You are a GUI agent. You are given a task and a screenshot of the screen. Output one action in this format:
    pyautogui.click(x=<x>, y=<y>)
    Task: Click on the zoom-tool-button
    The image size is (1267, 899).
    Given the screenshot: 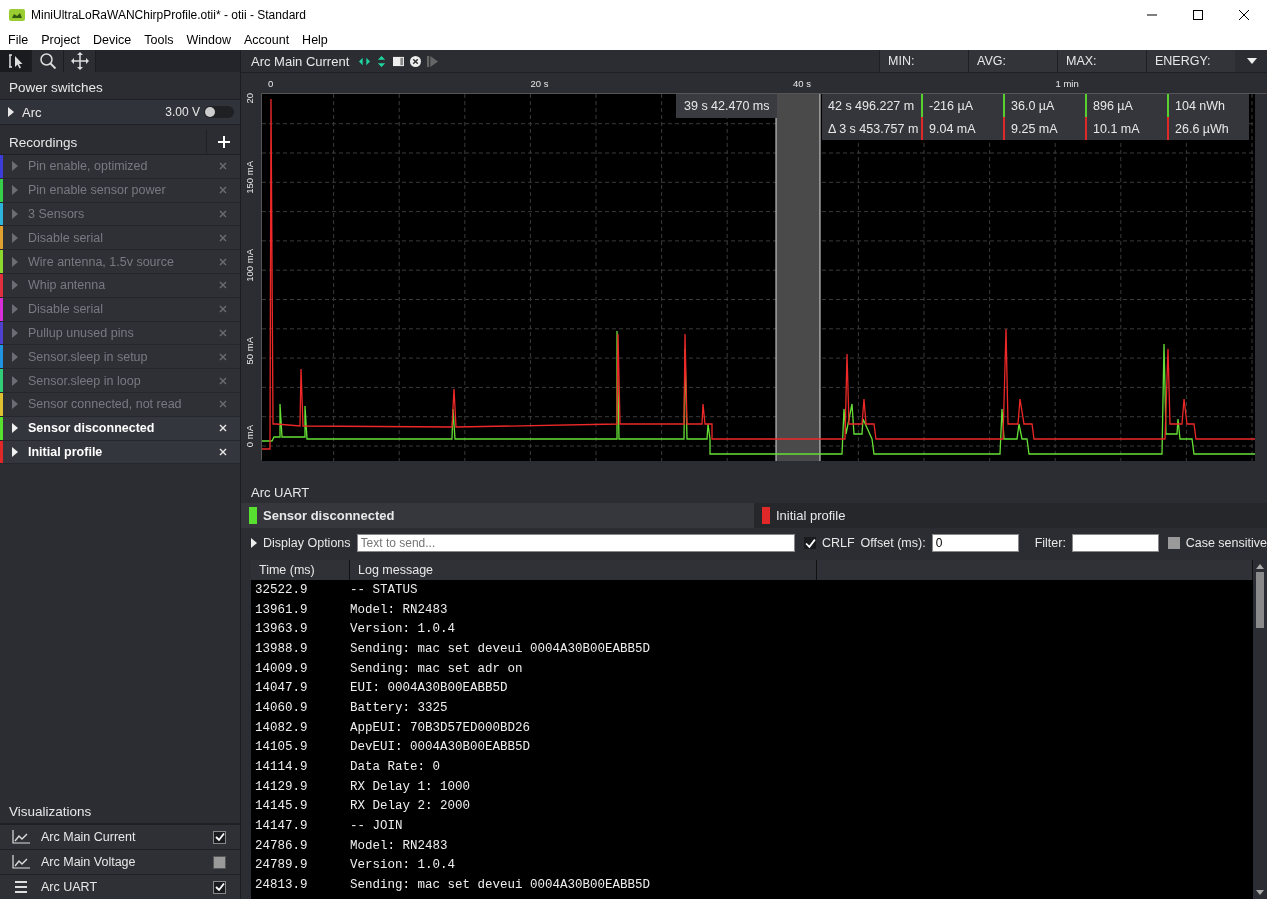 What is the action you would take?
    pyautogui.click(x=48, y=61)
    